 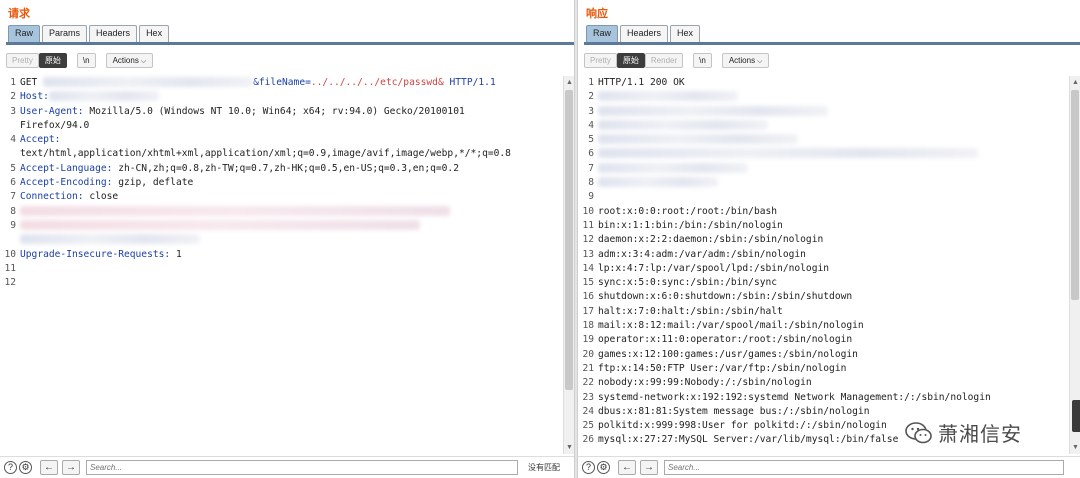 I want to click on code-token: Accept-Encoding:, so click(x=66, y=183).